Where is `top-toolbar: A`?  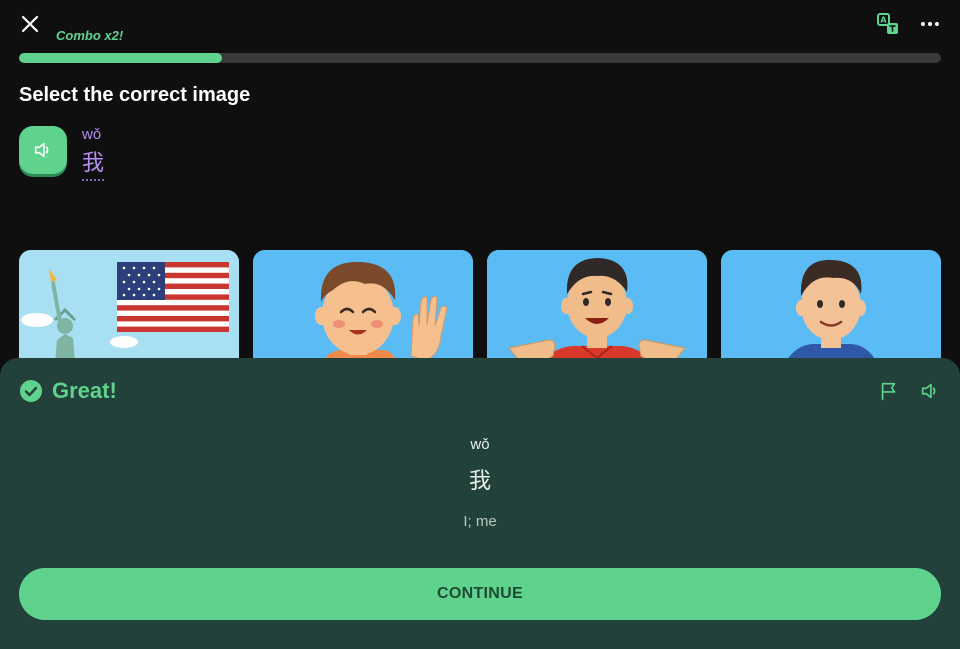
top-toolbar: A is located at coordinates (909, 24).